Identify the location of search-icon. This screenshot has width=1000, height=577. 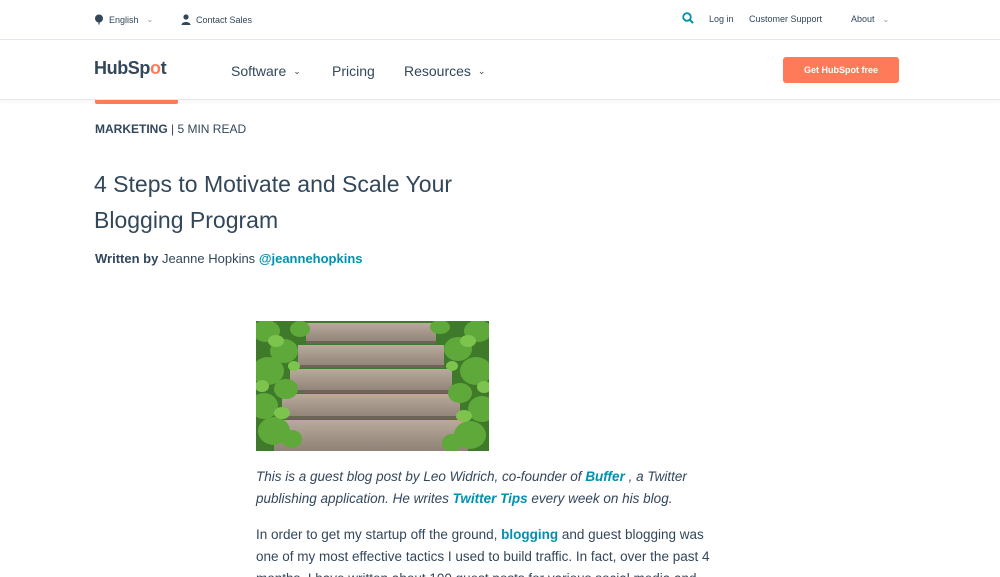
(688, 18).